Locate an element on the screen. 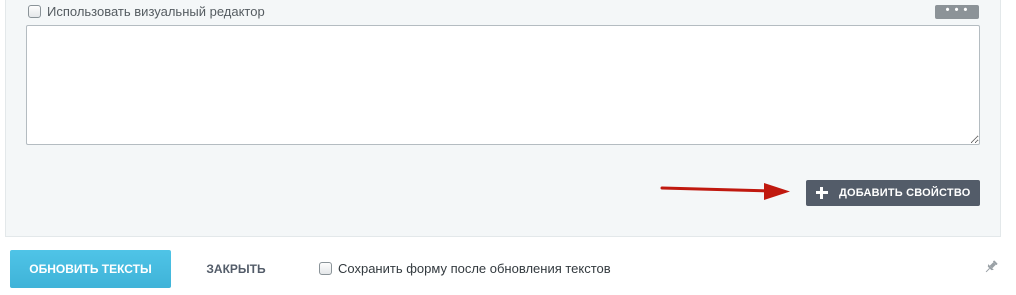 The height and width of the screenshot is (295, 1016). add-property-label: Добавить свойство is located at coordinates (905, 193).